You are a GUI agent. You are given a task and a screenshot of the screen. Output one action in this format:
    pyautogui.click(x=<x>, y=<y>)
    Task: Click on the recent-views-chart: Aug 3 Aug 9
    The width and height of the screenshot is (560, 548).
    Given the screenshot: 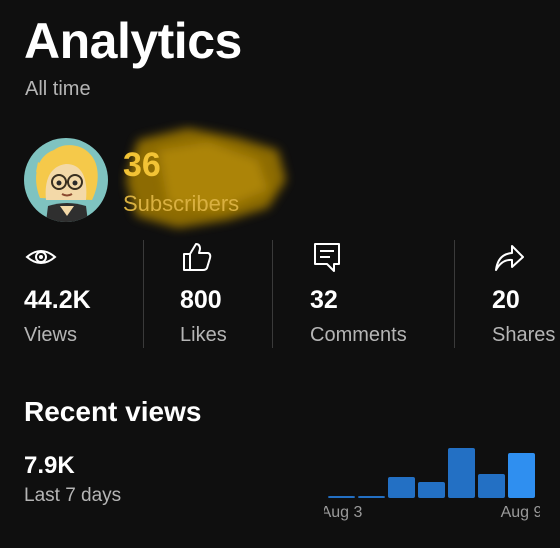 What is the action you would take?
    pyautogui.click(x=432, y=485)
    